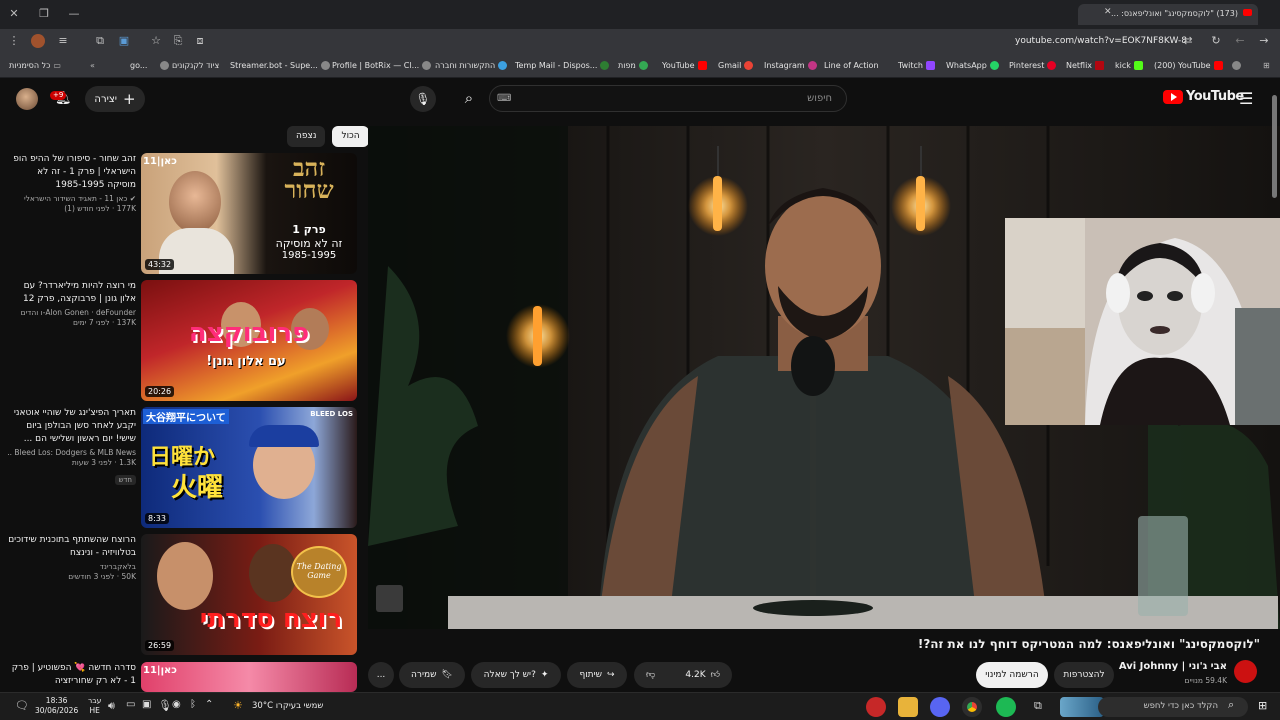  I want to click on youtube-logo: YouTube, so click(1203, 96).